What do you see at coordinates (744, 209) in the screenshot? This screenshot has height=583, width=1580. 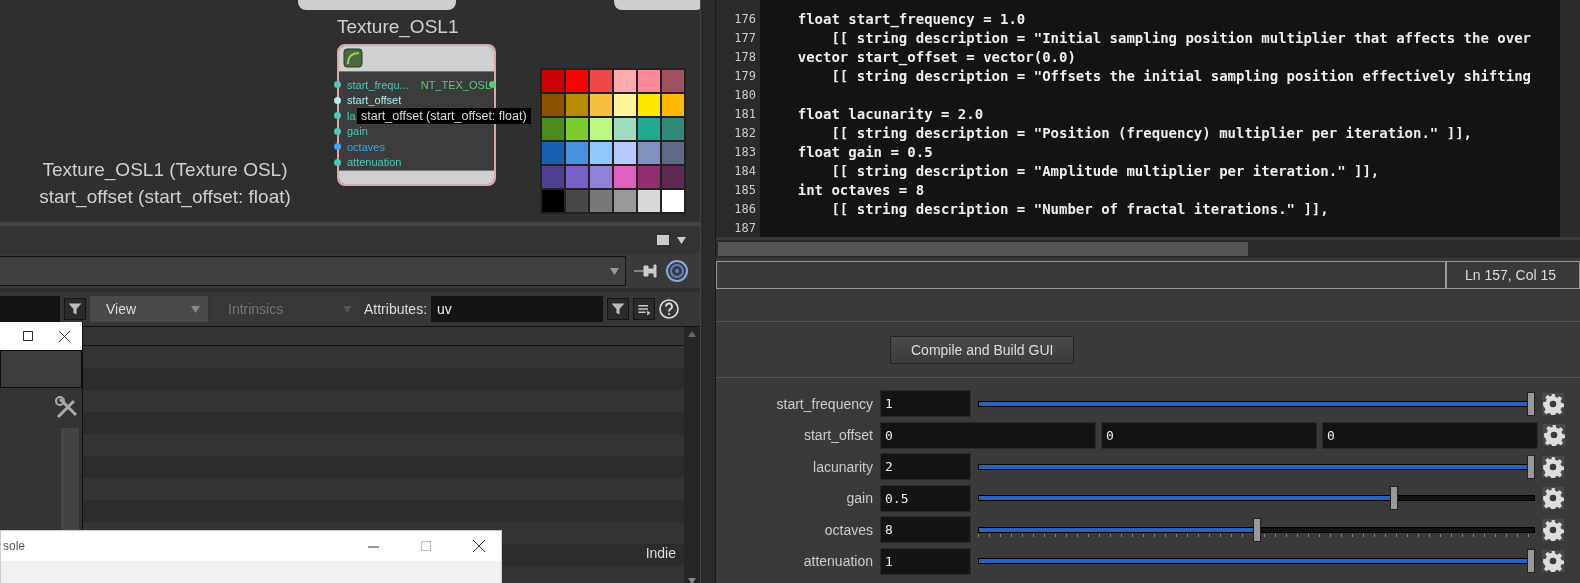 I see `line-number: 186` at bounding box center [744, 209].